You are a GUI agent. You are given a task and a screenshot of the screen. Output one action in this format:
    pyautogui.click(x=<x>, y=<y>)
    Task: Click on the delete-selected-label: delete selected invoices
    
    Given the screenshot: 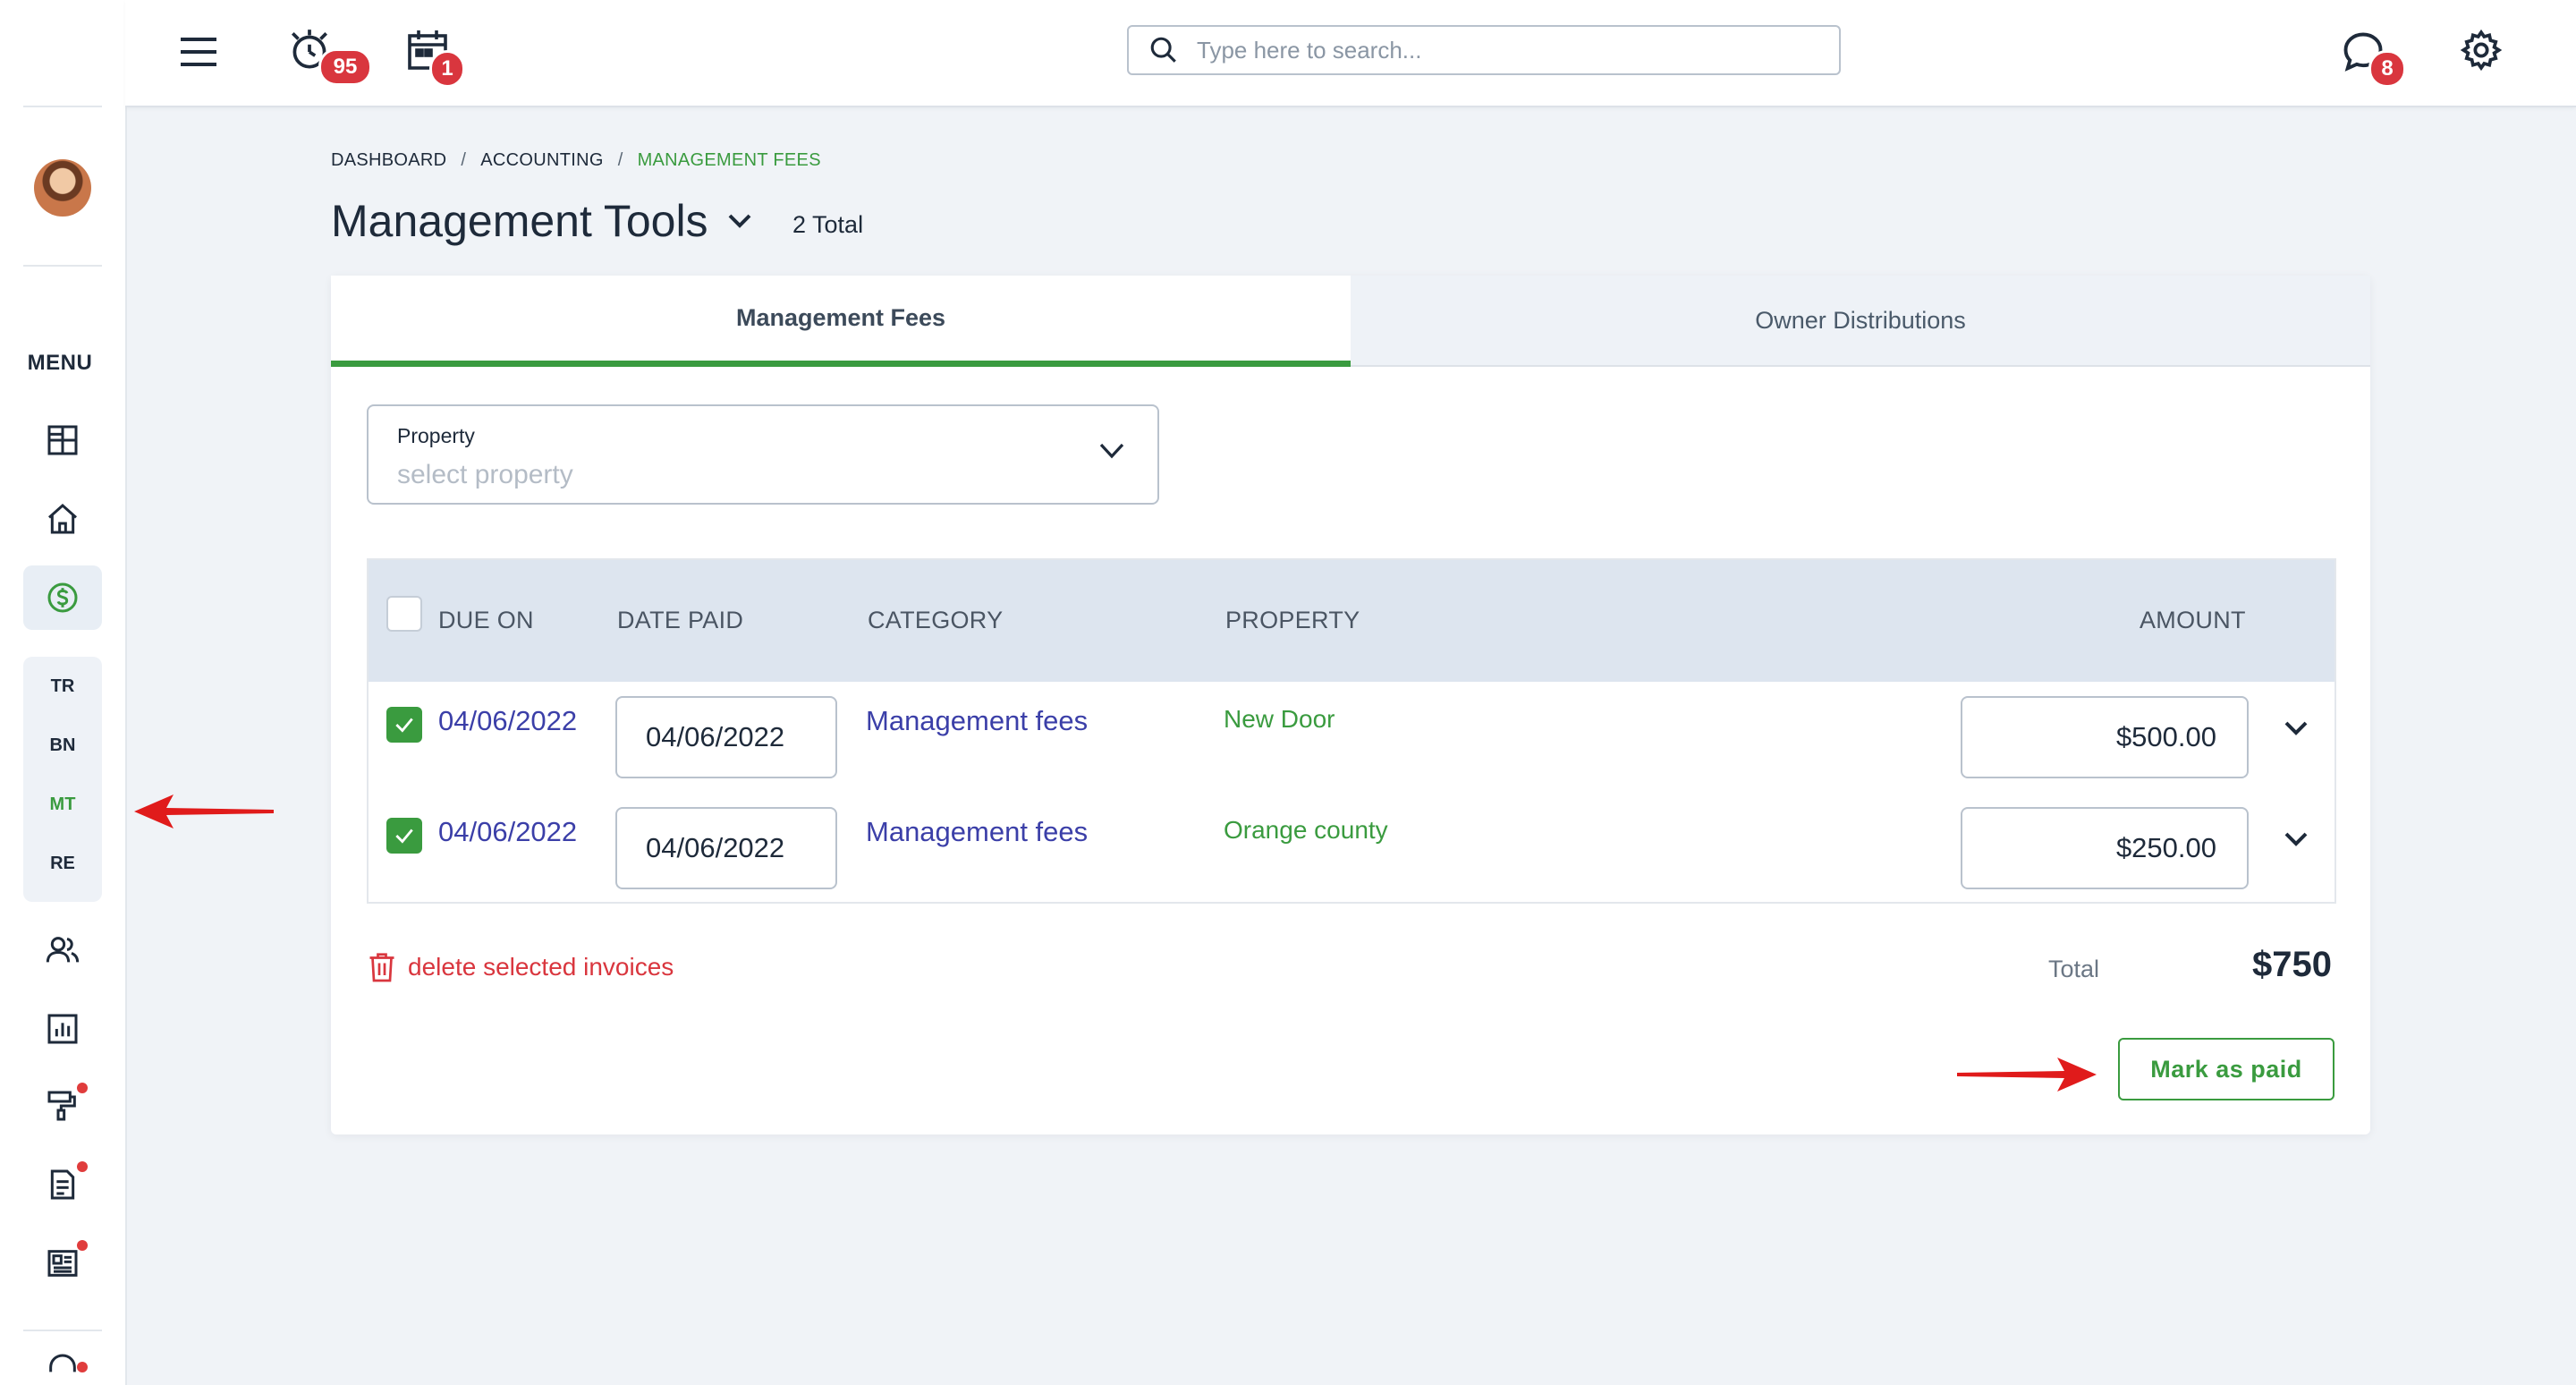 What is the action you would take?
    pyautogui.click(x=541, y=967)
    